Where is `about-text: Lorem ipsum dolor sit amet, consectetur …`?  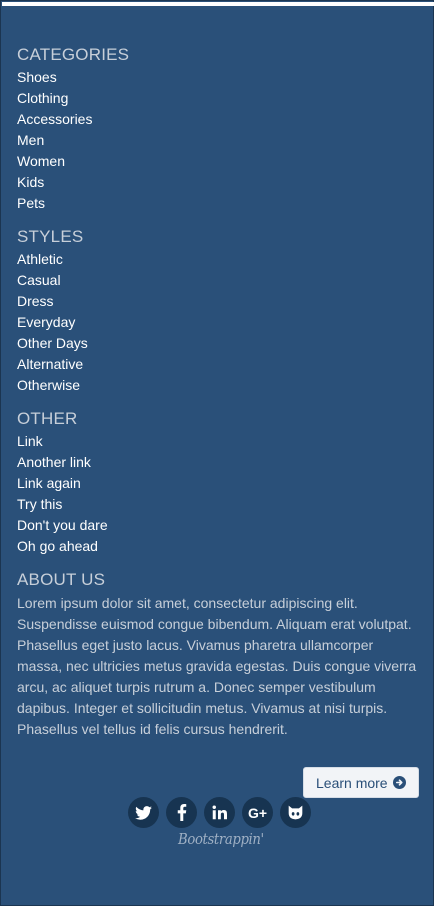 about-text: Lorem ipsum dolor sit amet, consectetur … is located at coordinates (217, 666).